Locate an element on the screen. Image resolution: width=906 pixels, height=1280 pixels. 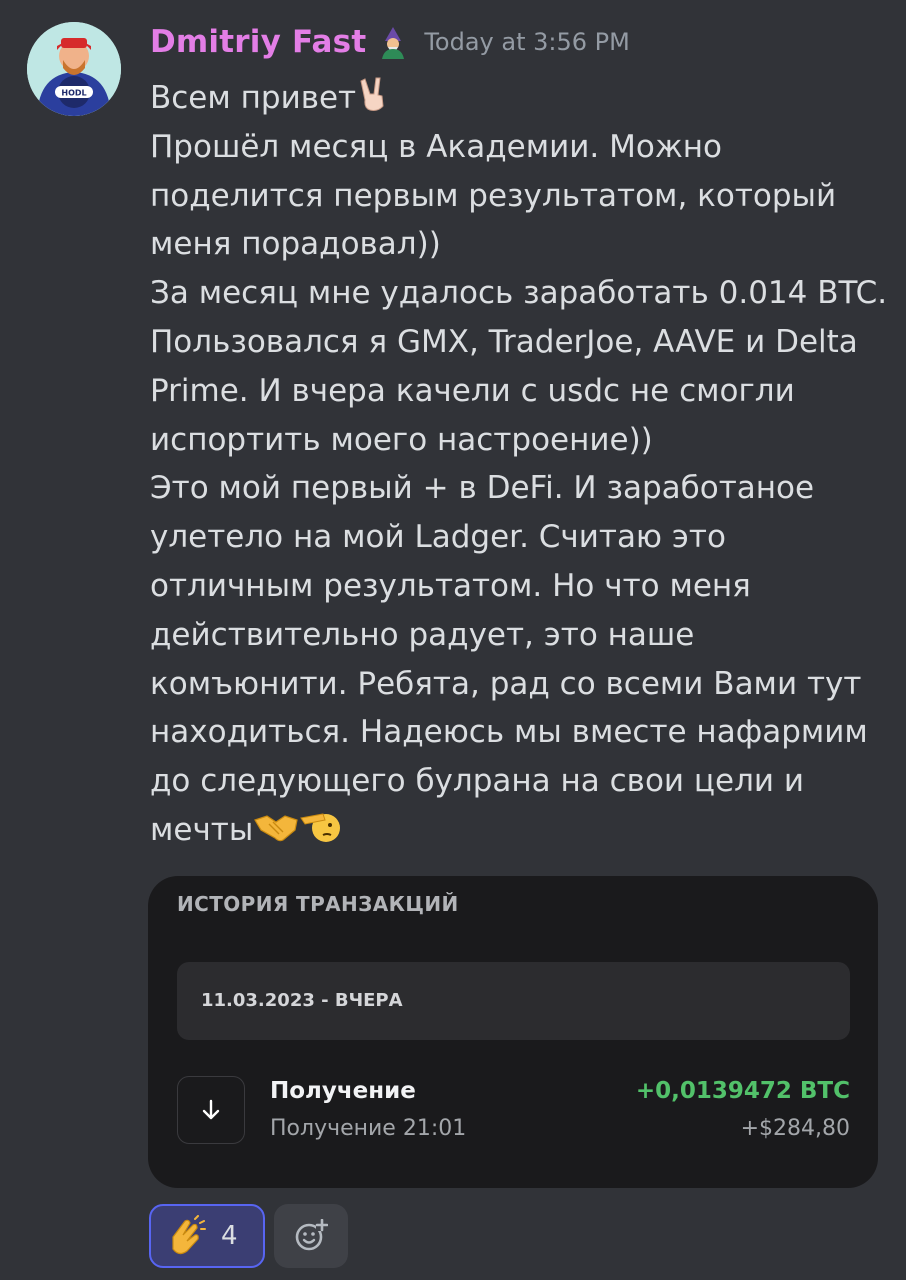
message-timestamp: Today at 3:56 PM is located at coordinates (527, 42).